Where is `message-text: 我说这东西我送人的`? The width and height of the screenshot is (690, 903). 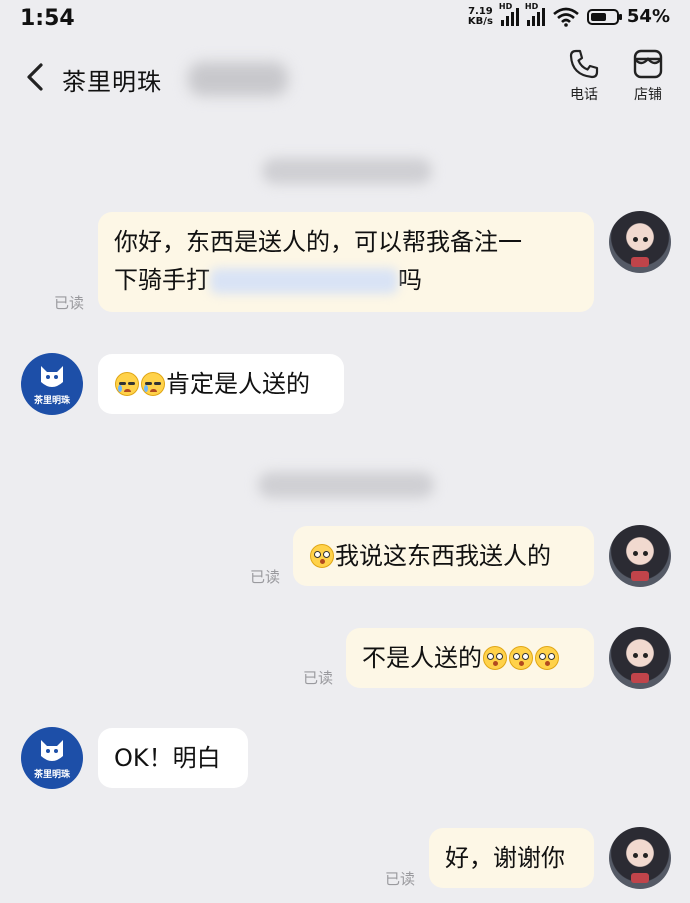 message-text: 我说这东西我送人的 is located at coordinates (443, 556).